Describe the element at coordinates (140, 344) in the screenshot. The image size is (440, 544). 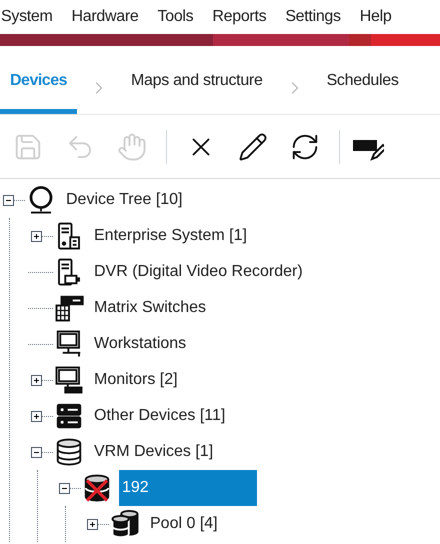
I see `tree-item-label: Workstations` at that location.